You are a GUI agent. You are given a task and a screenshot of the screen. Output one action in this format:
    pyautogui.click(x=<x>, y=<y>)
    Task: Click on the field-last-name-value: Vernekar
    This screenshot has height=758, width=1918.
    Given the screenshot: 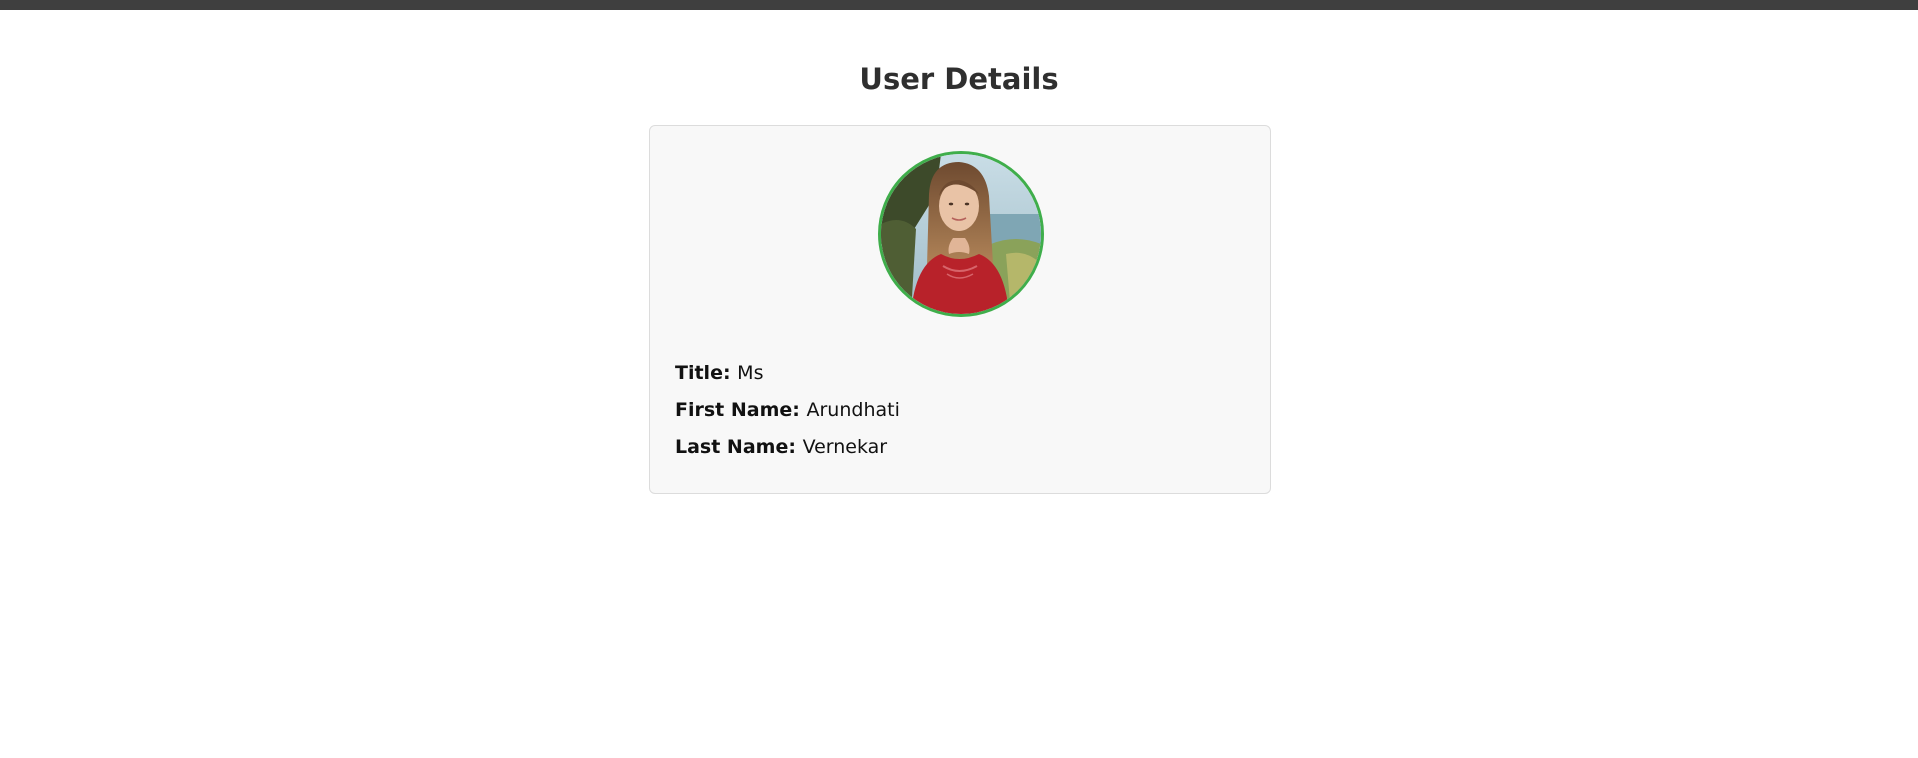 What is the action you would take?
    pyautogui.click(x=845, y=447)
    